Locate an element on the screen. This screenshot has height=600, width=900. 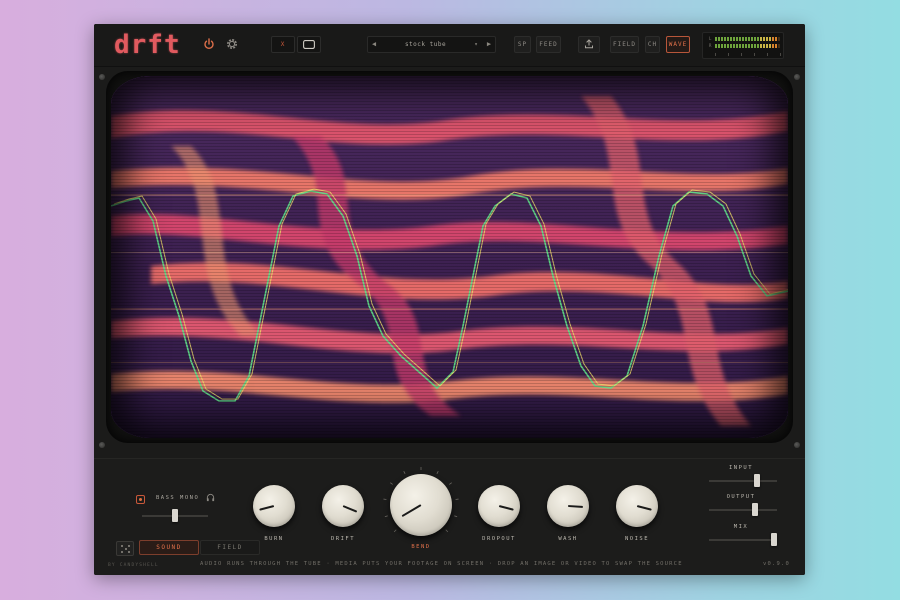
preset-name: stock tube is located at coordinates (425, 44).